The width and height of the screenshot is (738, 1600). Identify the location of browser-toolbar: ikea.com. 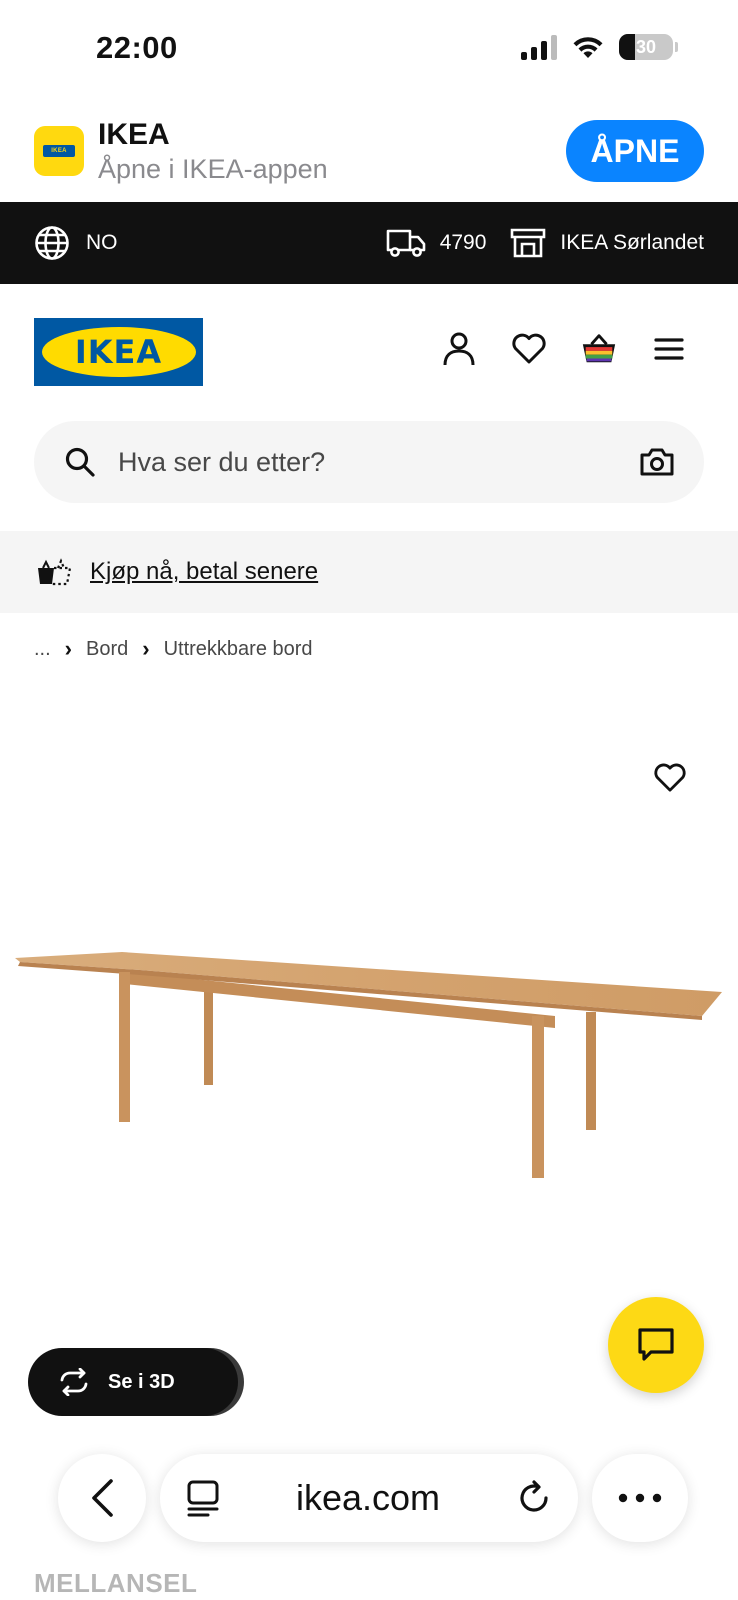
(369, 1499).